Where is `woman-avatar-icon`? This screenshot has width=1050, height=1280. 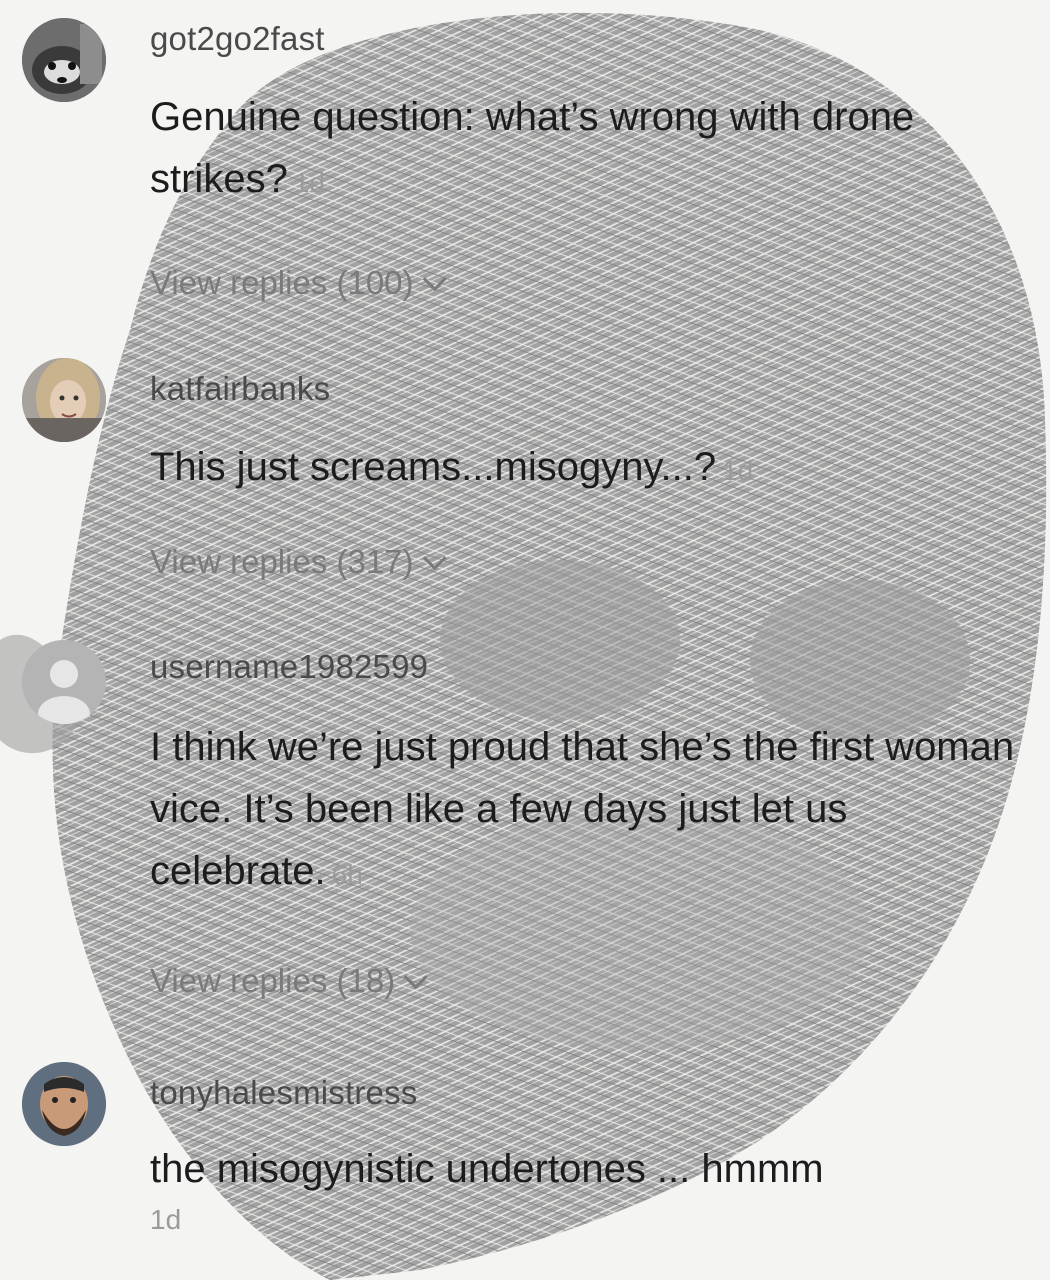
woman-avatar-icon is located at coordinates (64, 400).